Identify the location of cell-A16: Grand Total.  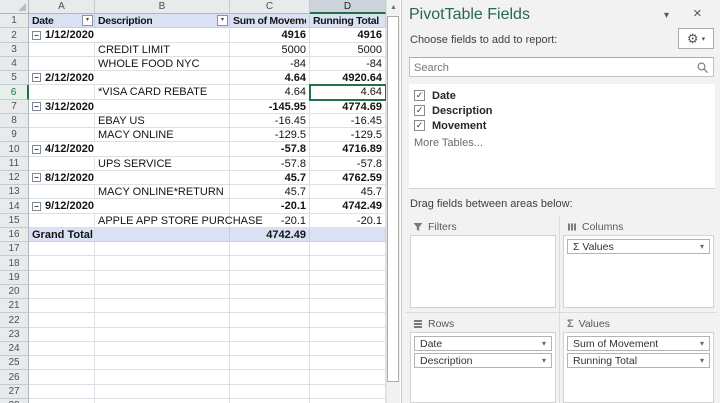
(129, 235).